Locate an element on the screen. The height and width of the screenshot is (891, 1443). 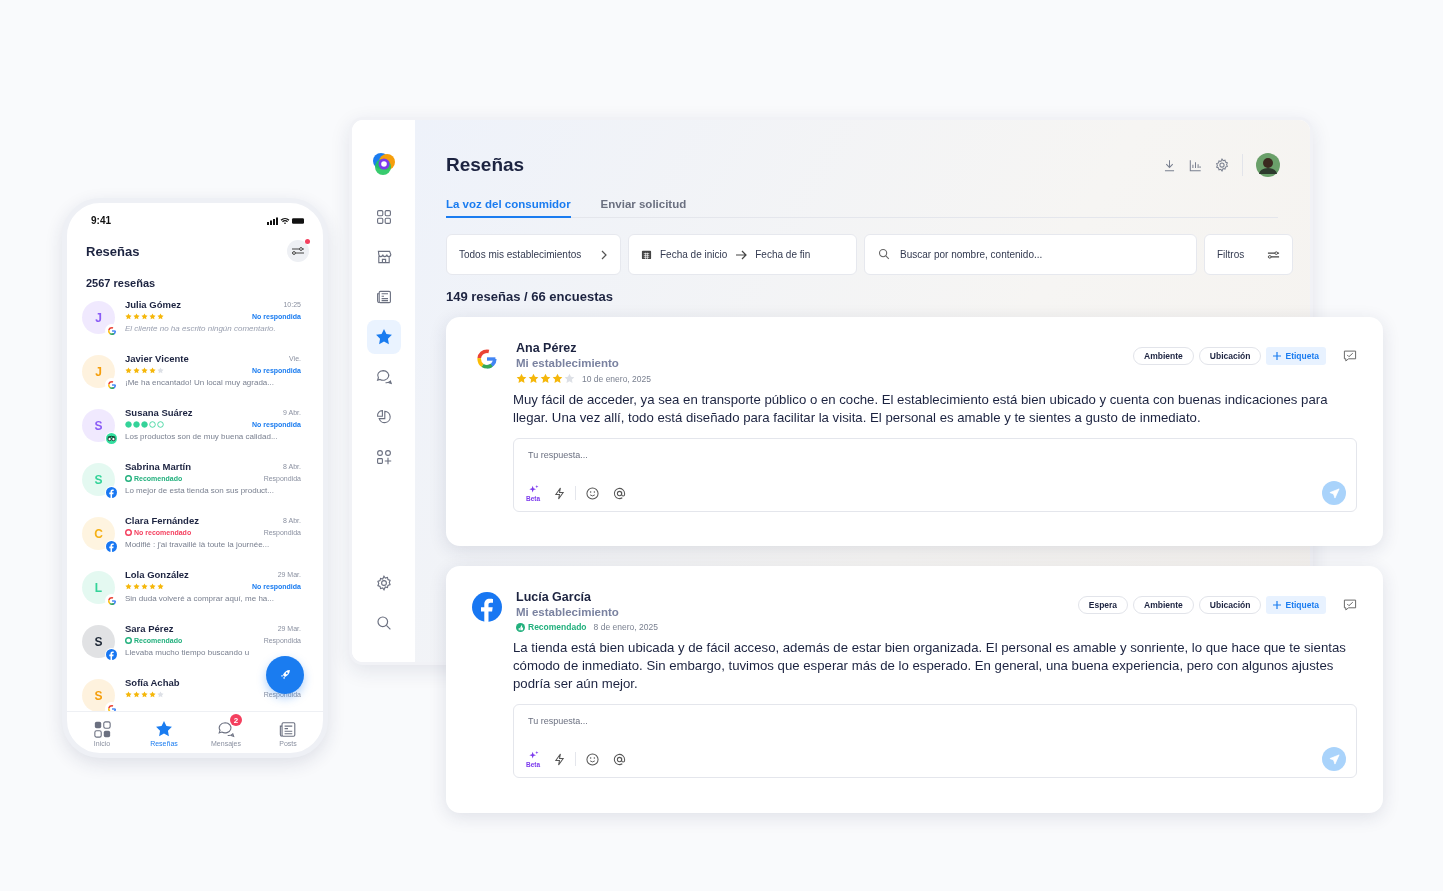
newspaper-icon is located at coordinates (288, 729).